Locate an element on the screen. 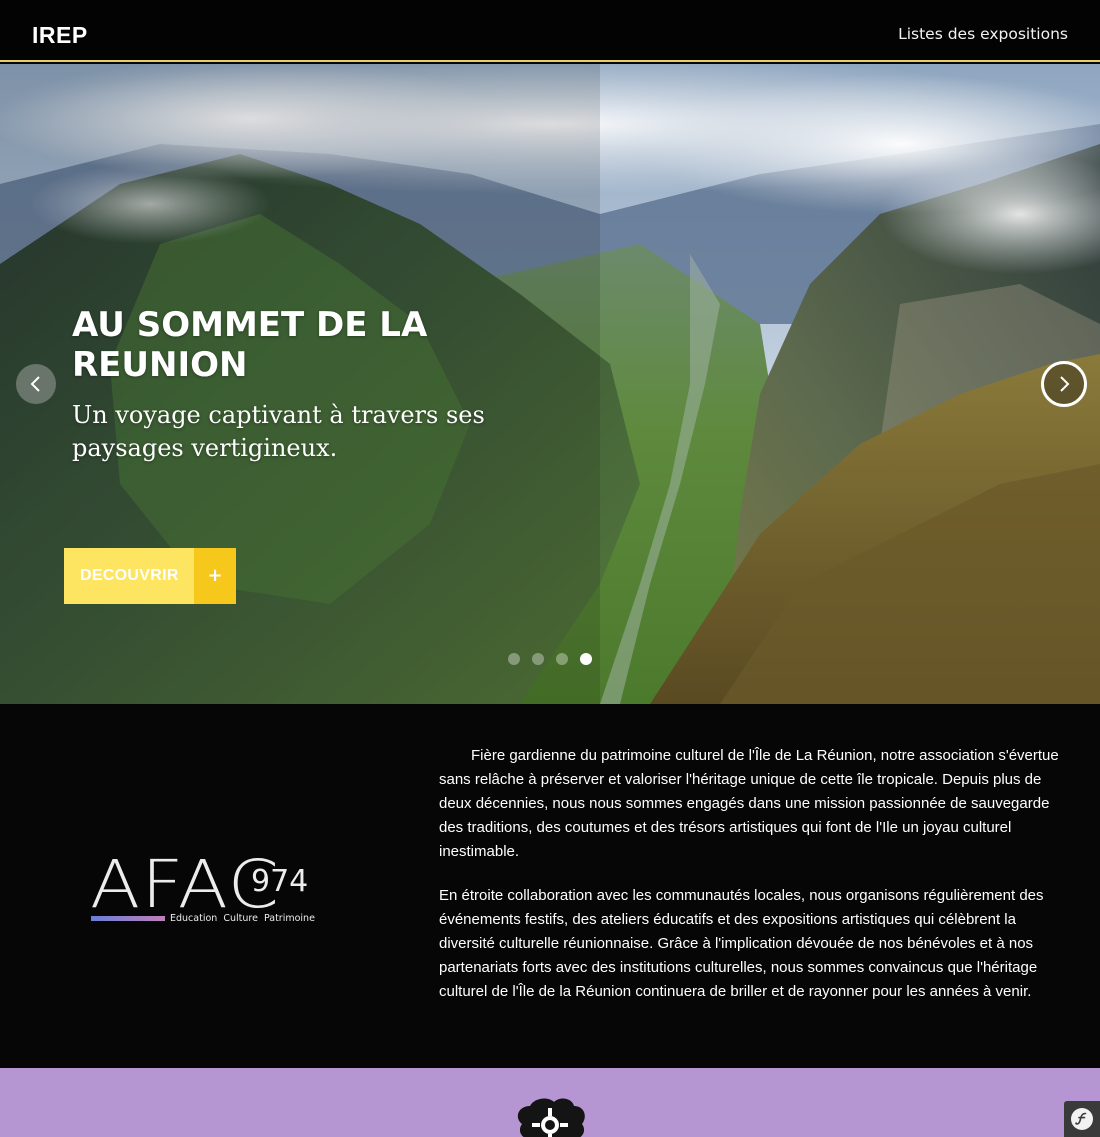 This screenshot has width=1100, height=1137. discover-button-label: DECOUVRIR is located at coordinates (129, 576).